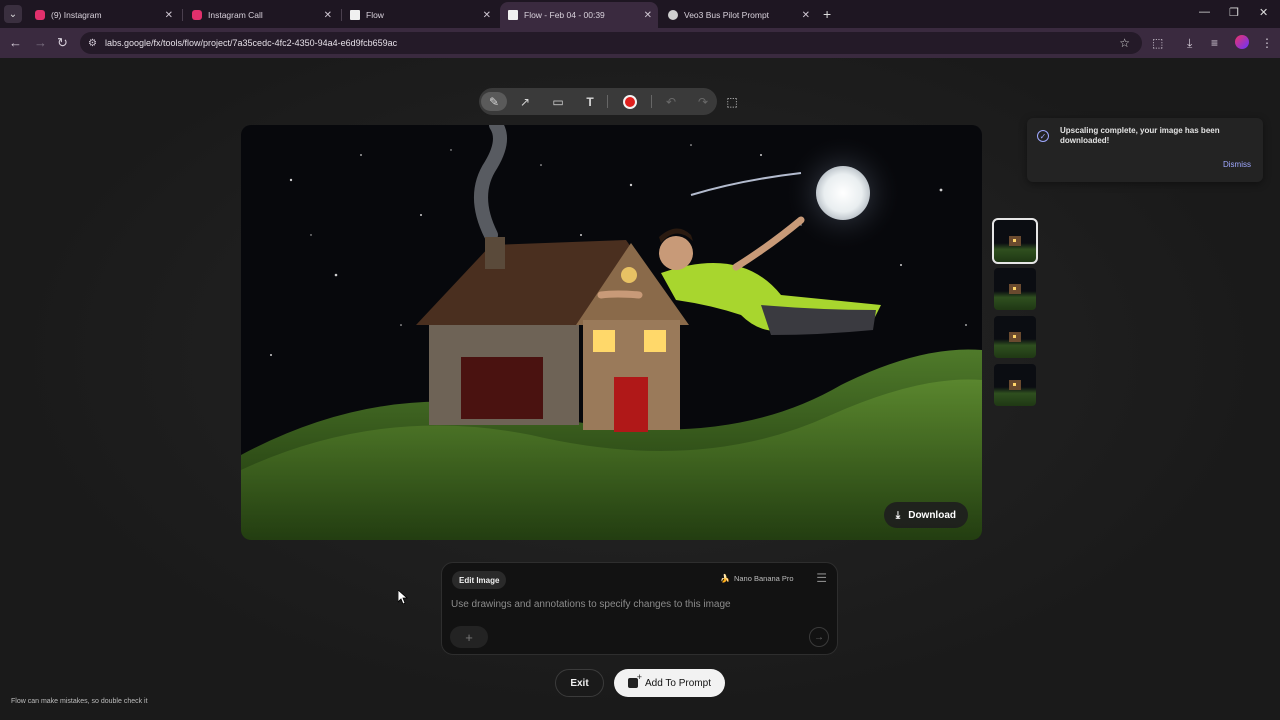 Image resolution: width=1280 pixels, height=720 pixels. I want to click on forward-icon: →, so click(40, 42).